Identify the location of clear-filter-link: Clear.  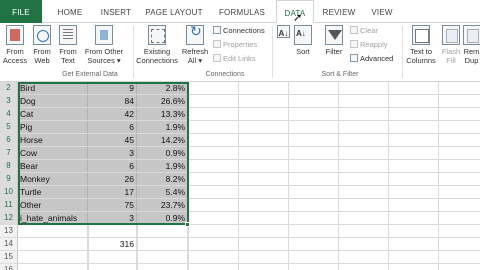
(364, 31).